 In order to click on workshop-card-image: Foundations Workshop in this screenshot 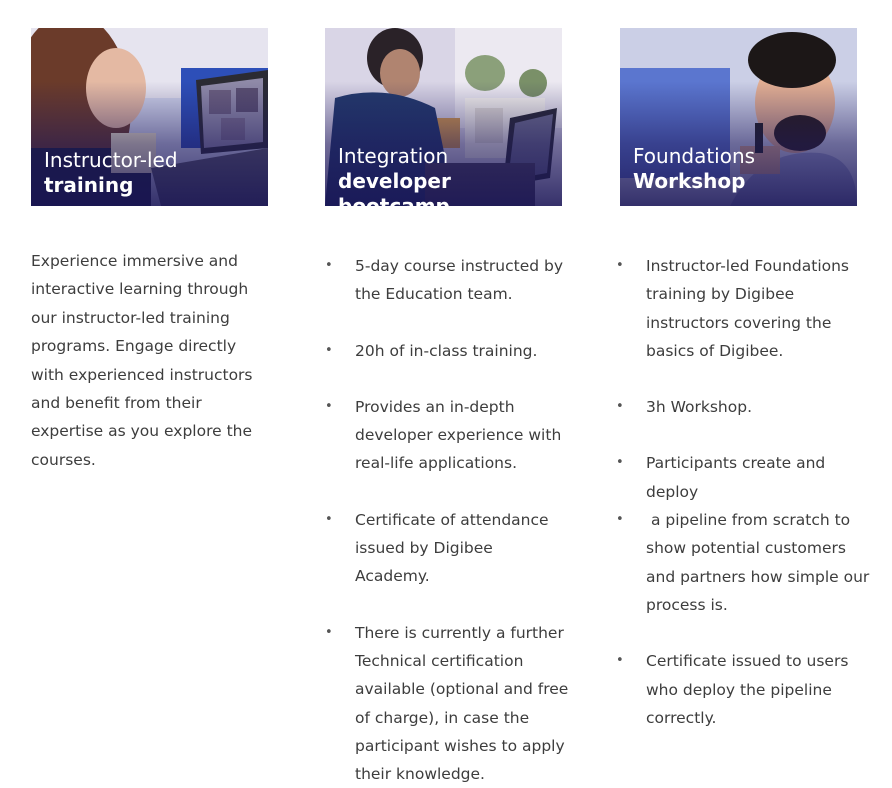, I will do `click(738, 117)`.